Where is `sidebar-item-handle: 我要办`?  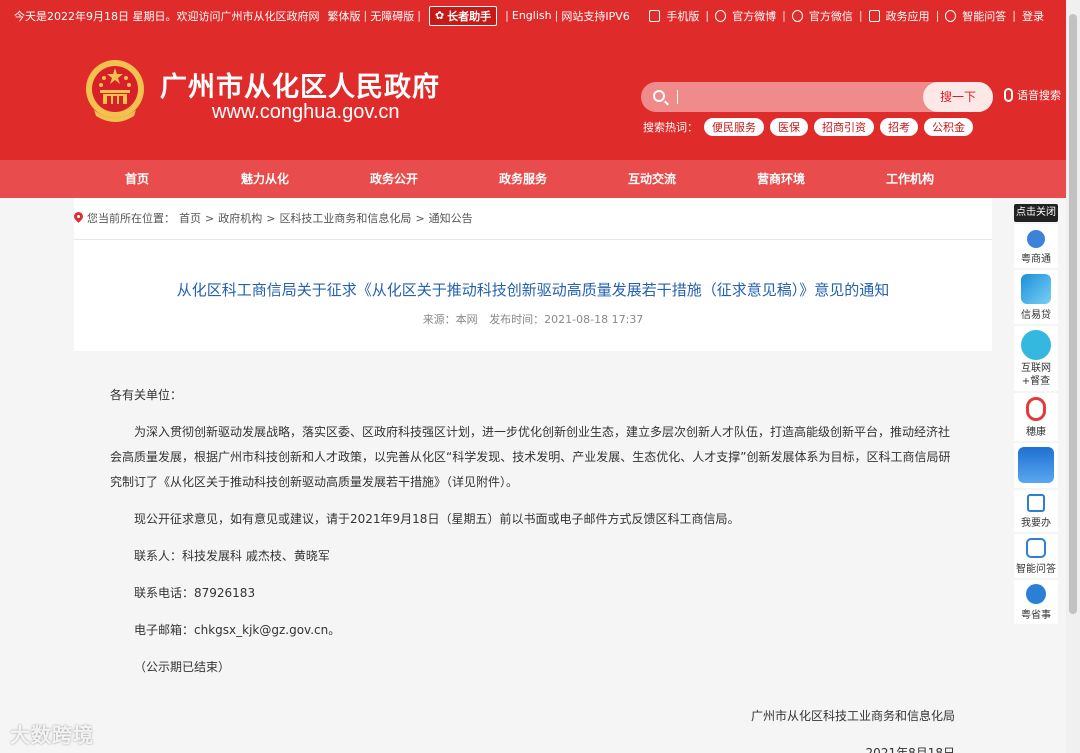 sidebar-item-handle: 我要办 is located at coordinates (1036, 511).